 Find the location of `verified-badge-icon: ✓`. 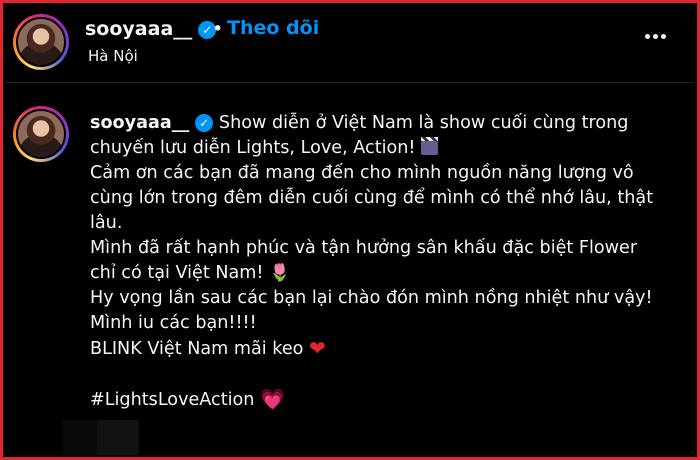

verified-badge-icon: ✓ is located at coordinates (204, 123).